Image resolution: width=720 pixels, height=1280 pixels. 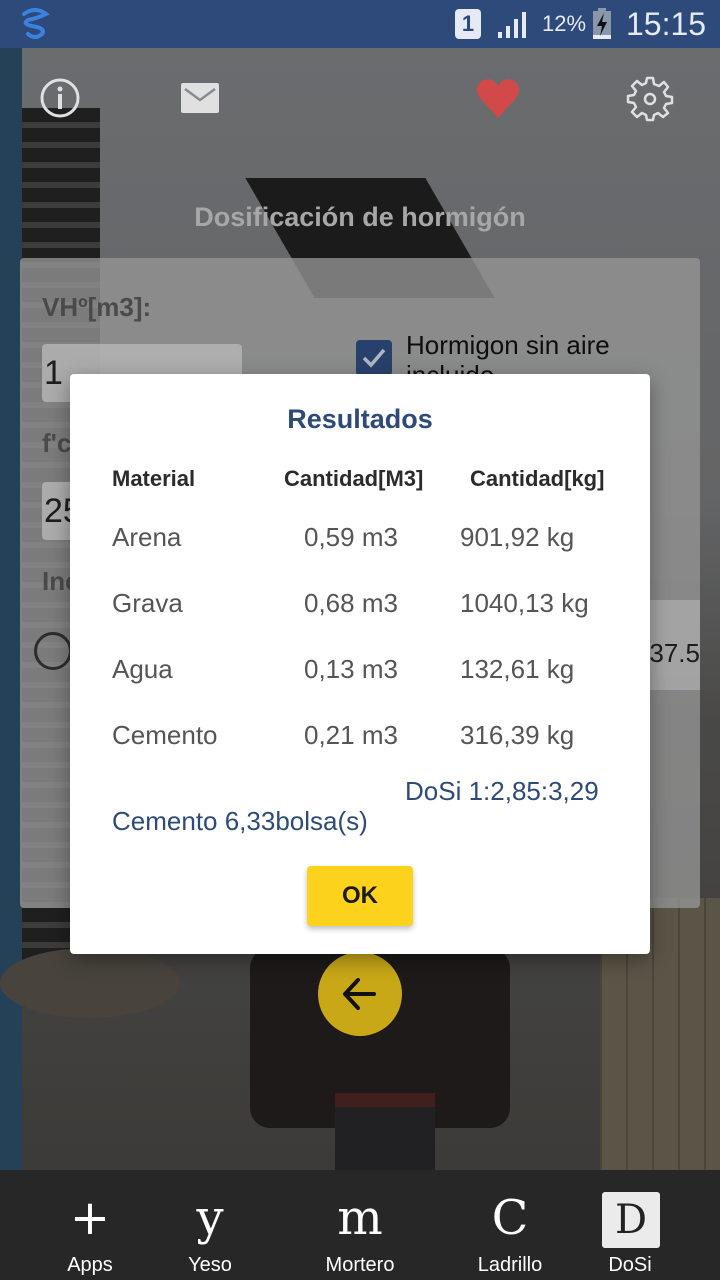 I want to click on yeso-letter-icon: y, so click(x=210, y=1218).